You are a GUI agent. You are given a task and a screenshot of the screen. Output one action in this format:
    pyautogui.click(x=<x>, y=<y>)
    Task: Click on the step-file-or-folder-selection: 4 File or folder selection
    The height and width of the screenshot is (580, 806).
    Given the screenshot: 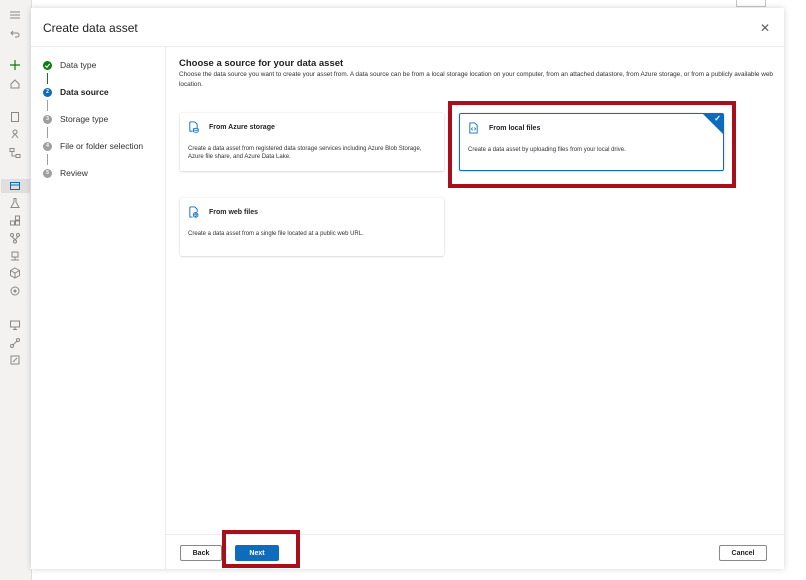 What is the action you would take?
    pyautogui.click(x=93, y=146)
    